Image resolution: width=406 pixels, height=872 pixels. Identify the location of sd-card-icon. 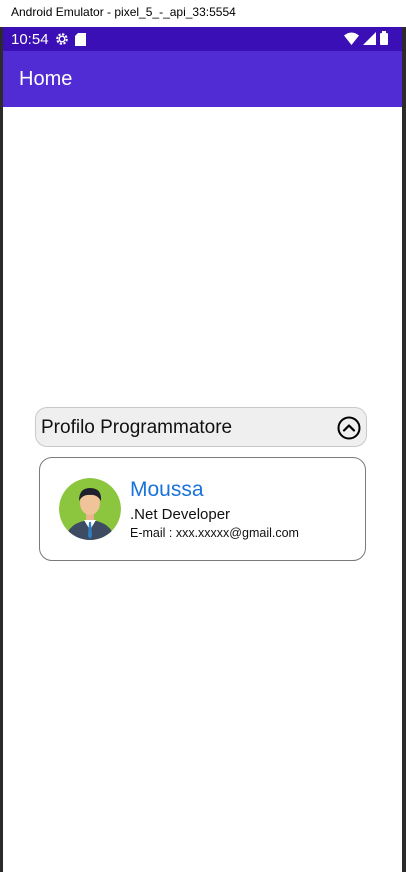
(80, 39).